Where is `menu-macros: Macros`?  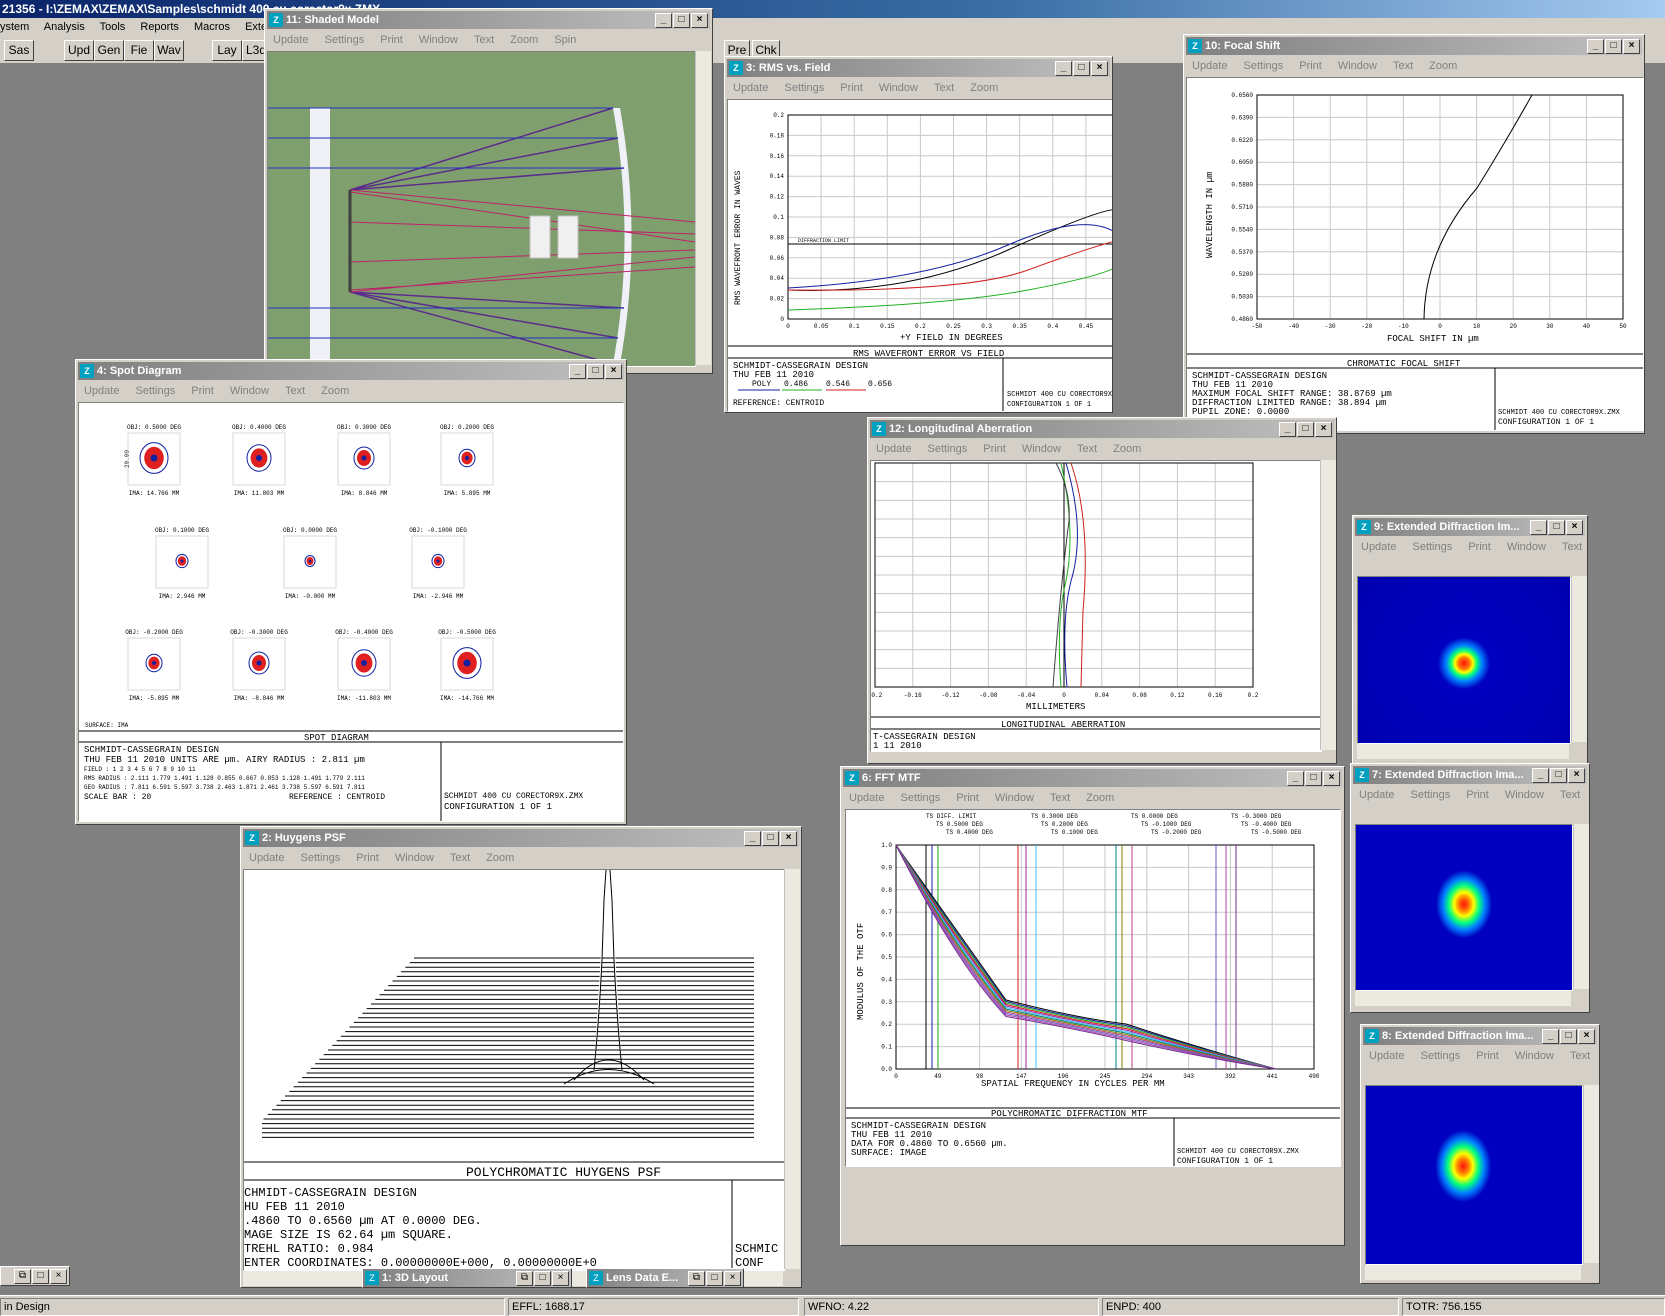 menu-macros: Macros is located at coordinates (212, 27).